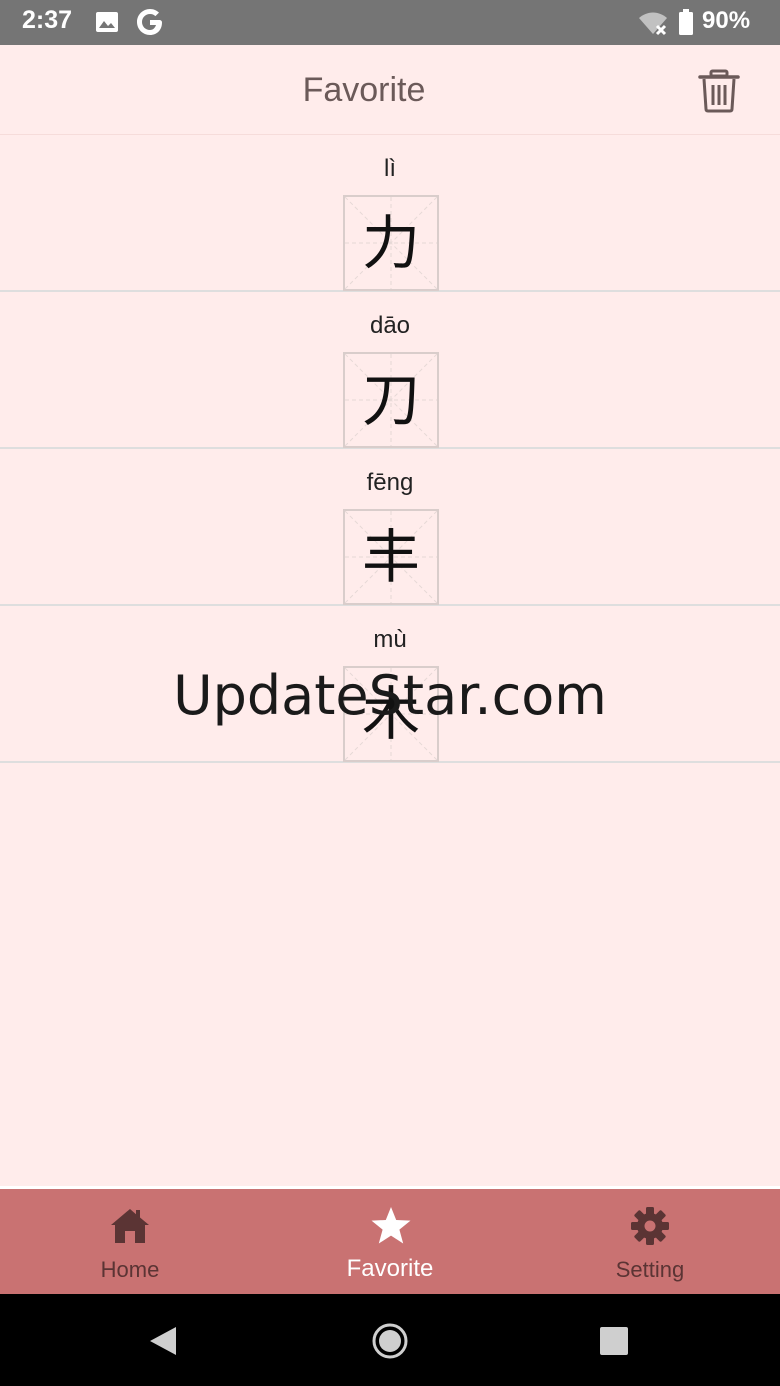  I want to click on system-recents-button, so click(614, 1343).